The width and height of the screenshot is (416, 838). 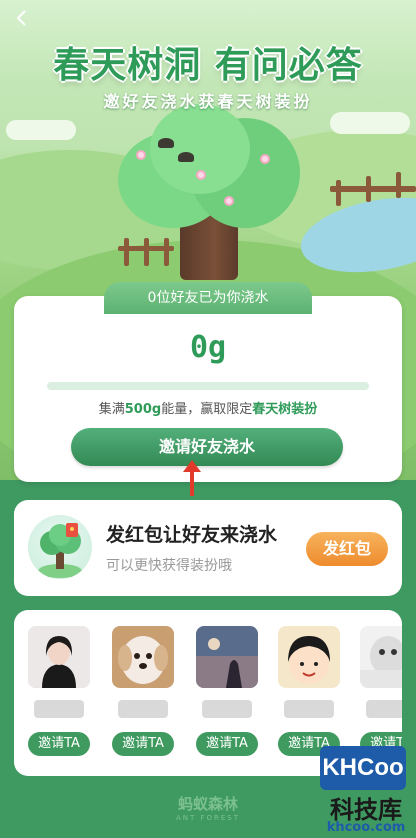 I want to click on water-amount: 0g, so click(x=208, y=347).